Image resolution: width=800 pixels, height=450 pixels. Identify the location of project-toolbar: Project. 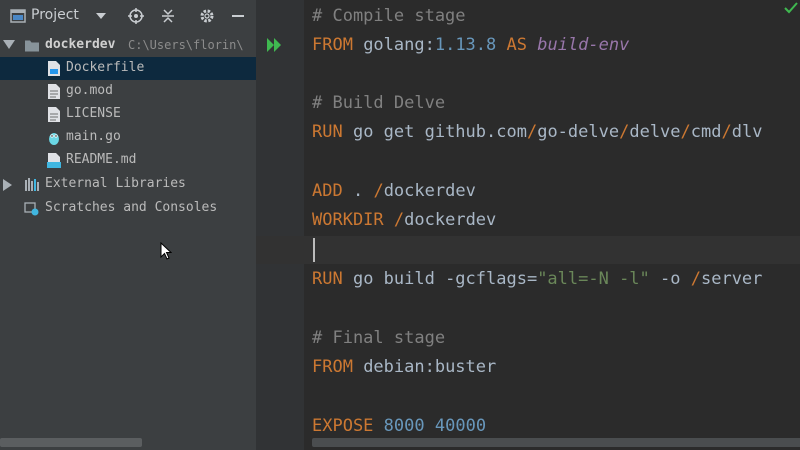
(128, 16).